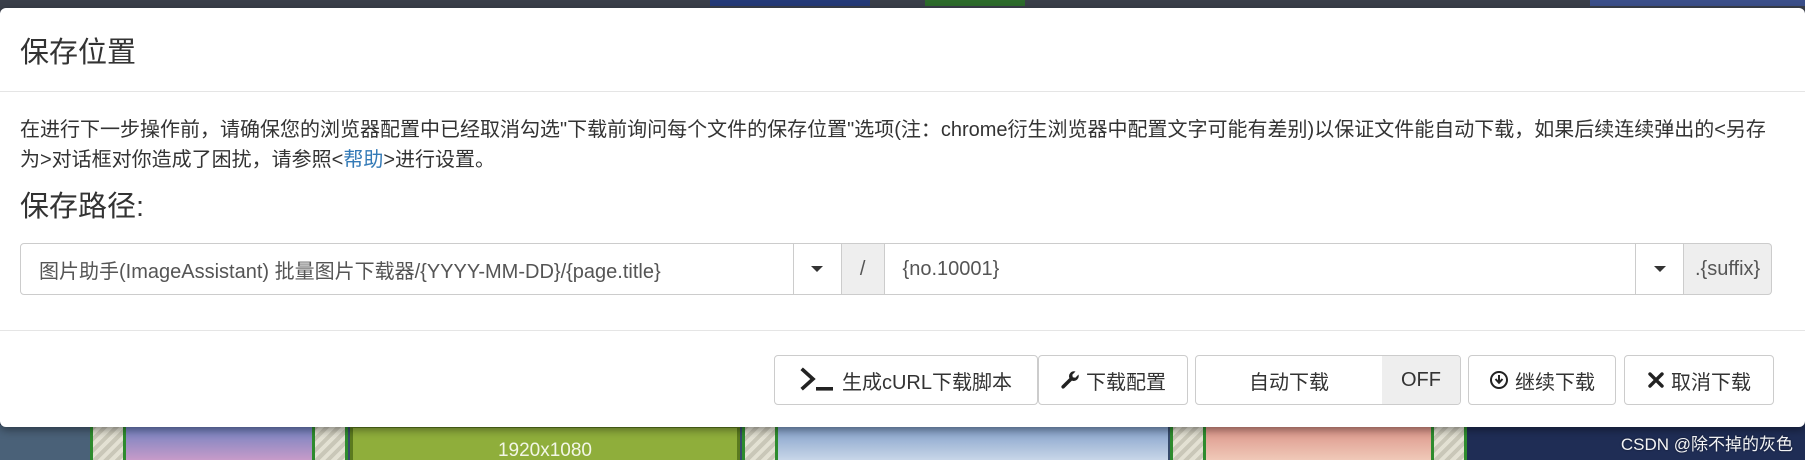 This screenshot has height=460, width=1805. I want to click on help-link: 帮助, so click(363, 160).